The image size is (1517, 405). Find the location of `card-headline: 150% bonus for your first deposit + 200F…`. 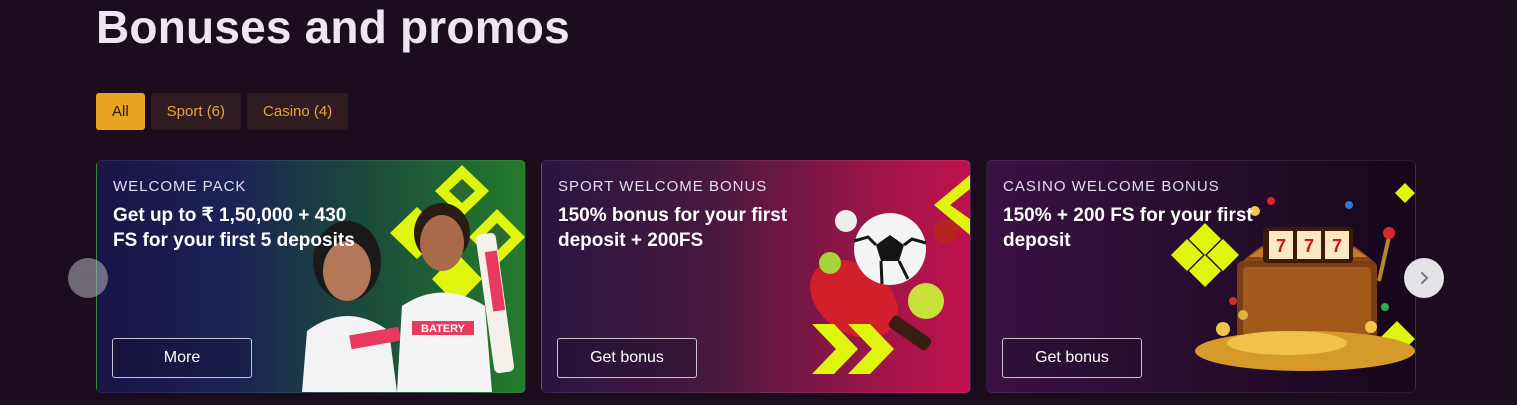

card-headline: 150% bonus for your first deposit + 200F… is located at coordinates (673, 228).